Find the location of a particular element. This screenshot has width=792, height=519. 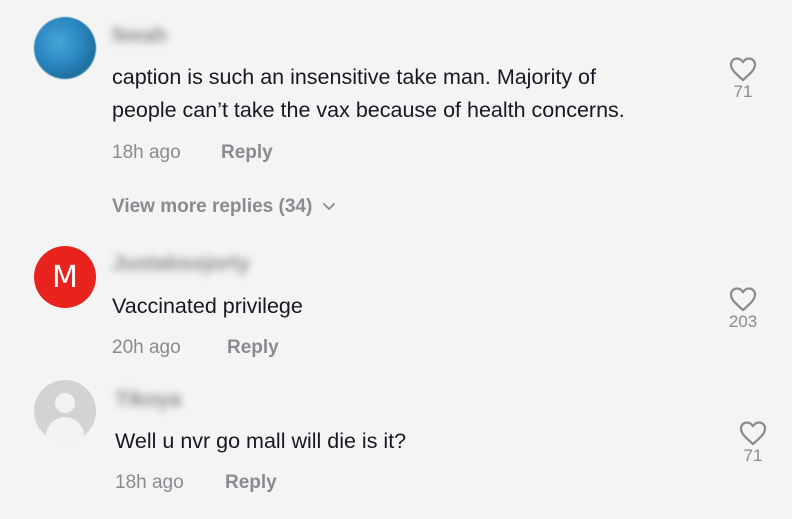

comment-username: Justabsojorty is located at coordinates (181, 264).